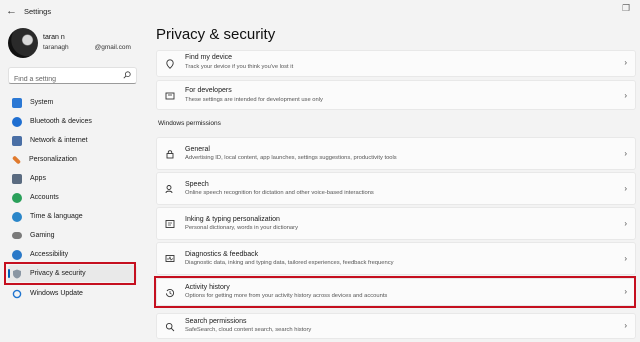 Image resolution: width=640 pixels, height=342 pixels. I want to click on sidebar-item-network: Network & internet, so click(72, 140).